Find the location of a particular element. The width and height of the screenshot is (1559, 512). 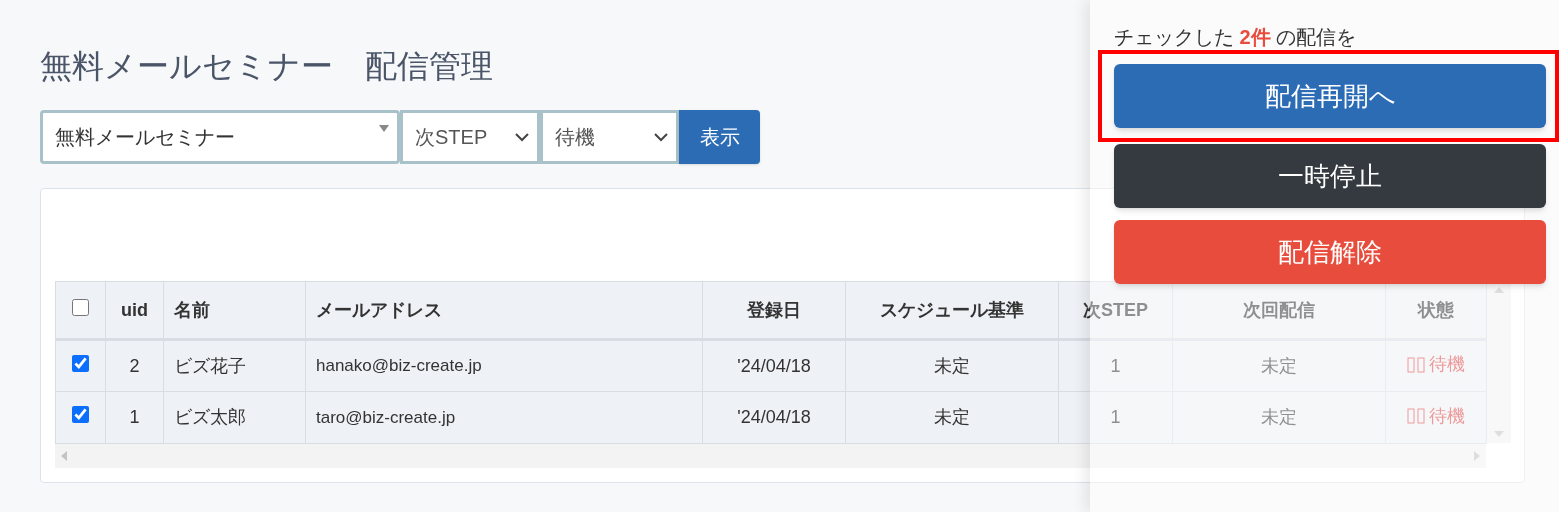

action-button: 配信解除 is located at coordinates (1330, 252).